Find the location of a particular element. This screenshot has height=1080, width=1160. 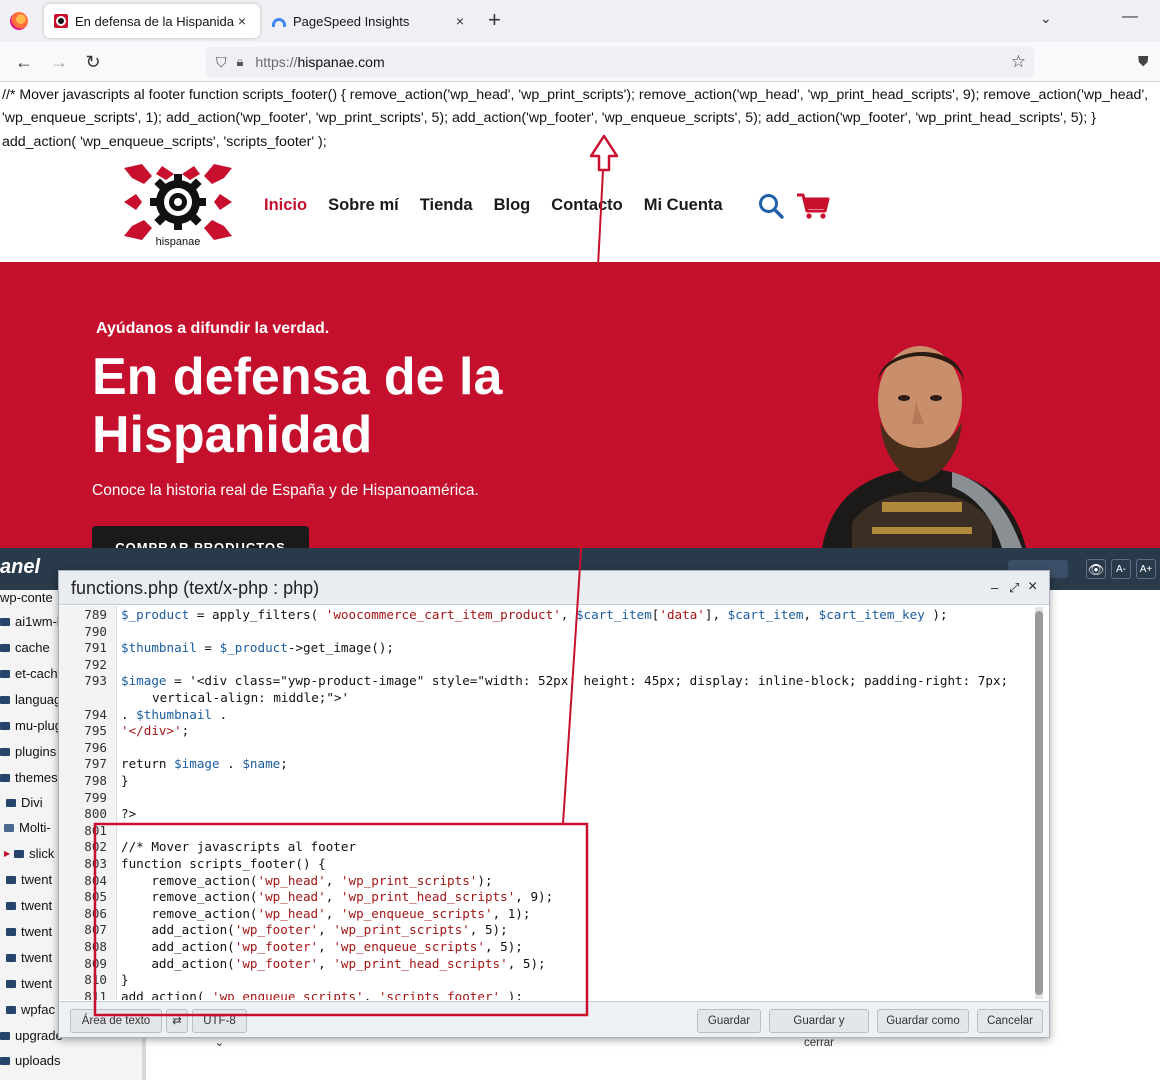

url-text: https://hispanae.com is located at coordinates (319, 62).